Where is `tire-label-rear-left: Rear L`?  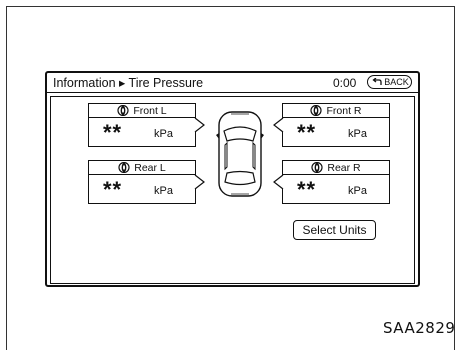
tire-label-rear-left: Rear L is located at coordinates (150, 167).